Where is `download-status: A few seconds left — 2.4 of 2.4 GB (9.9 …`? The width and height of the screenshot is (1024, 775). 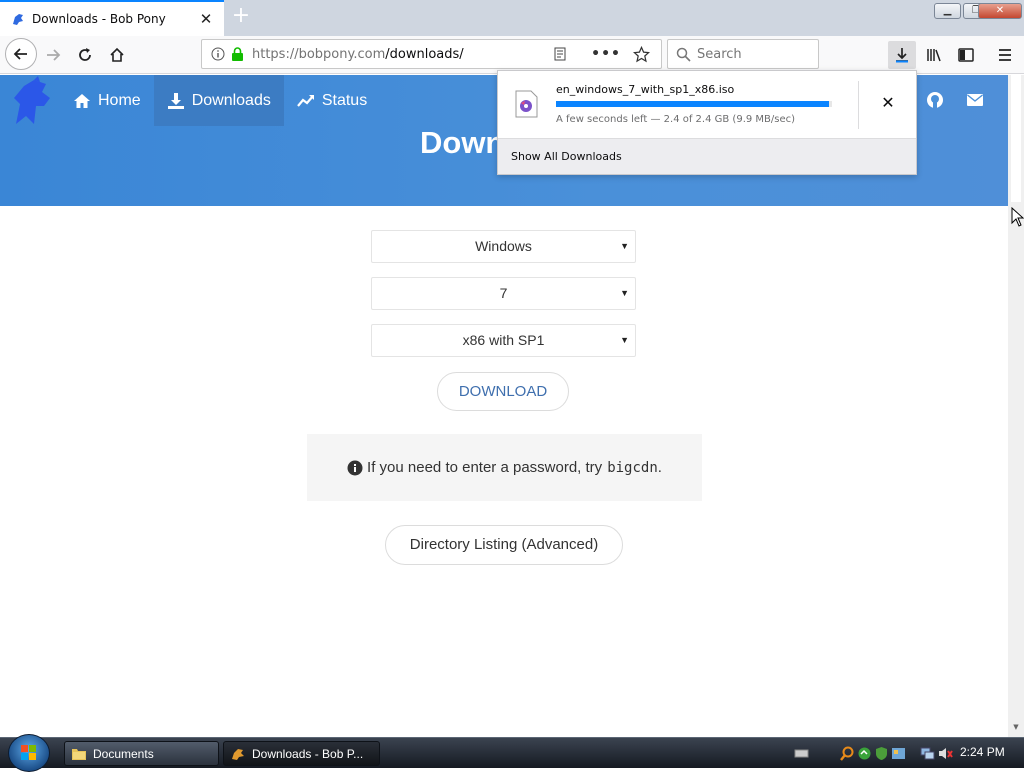
download-status: A few seconds left — 2.4 of 2.4 GB (9.9 … is located at coordinates (676, 119).